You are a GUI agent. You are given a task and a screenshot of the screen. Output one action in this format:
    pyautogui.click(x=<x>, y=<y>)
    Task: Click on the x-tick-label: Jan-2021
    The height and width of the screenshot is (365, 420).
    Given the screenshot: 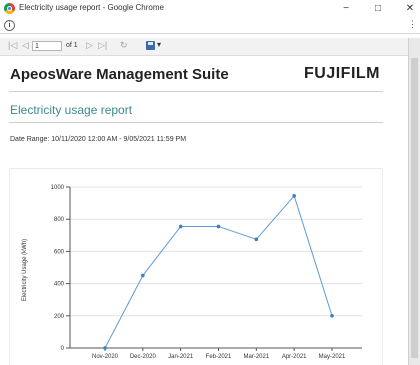 What is the action you would take?
    pyautogui.click(x=181, y=357)
    